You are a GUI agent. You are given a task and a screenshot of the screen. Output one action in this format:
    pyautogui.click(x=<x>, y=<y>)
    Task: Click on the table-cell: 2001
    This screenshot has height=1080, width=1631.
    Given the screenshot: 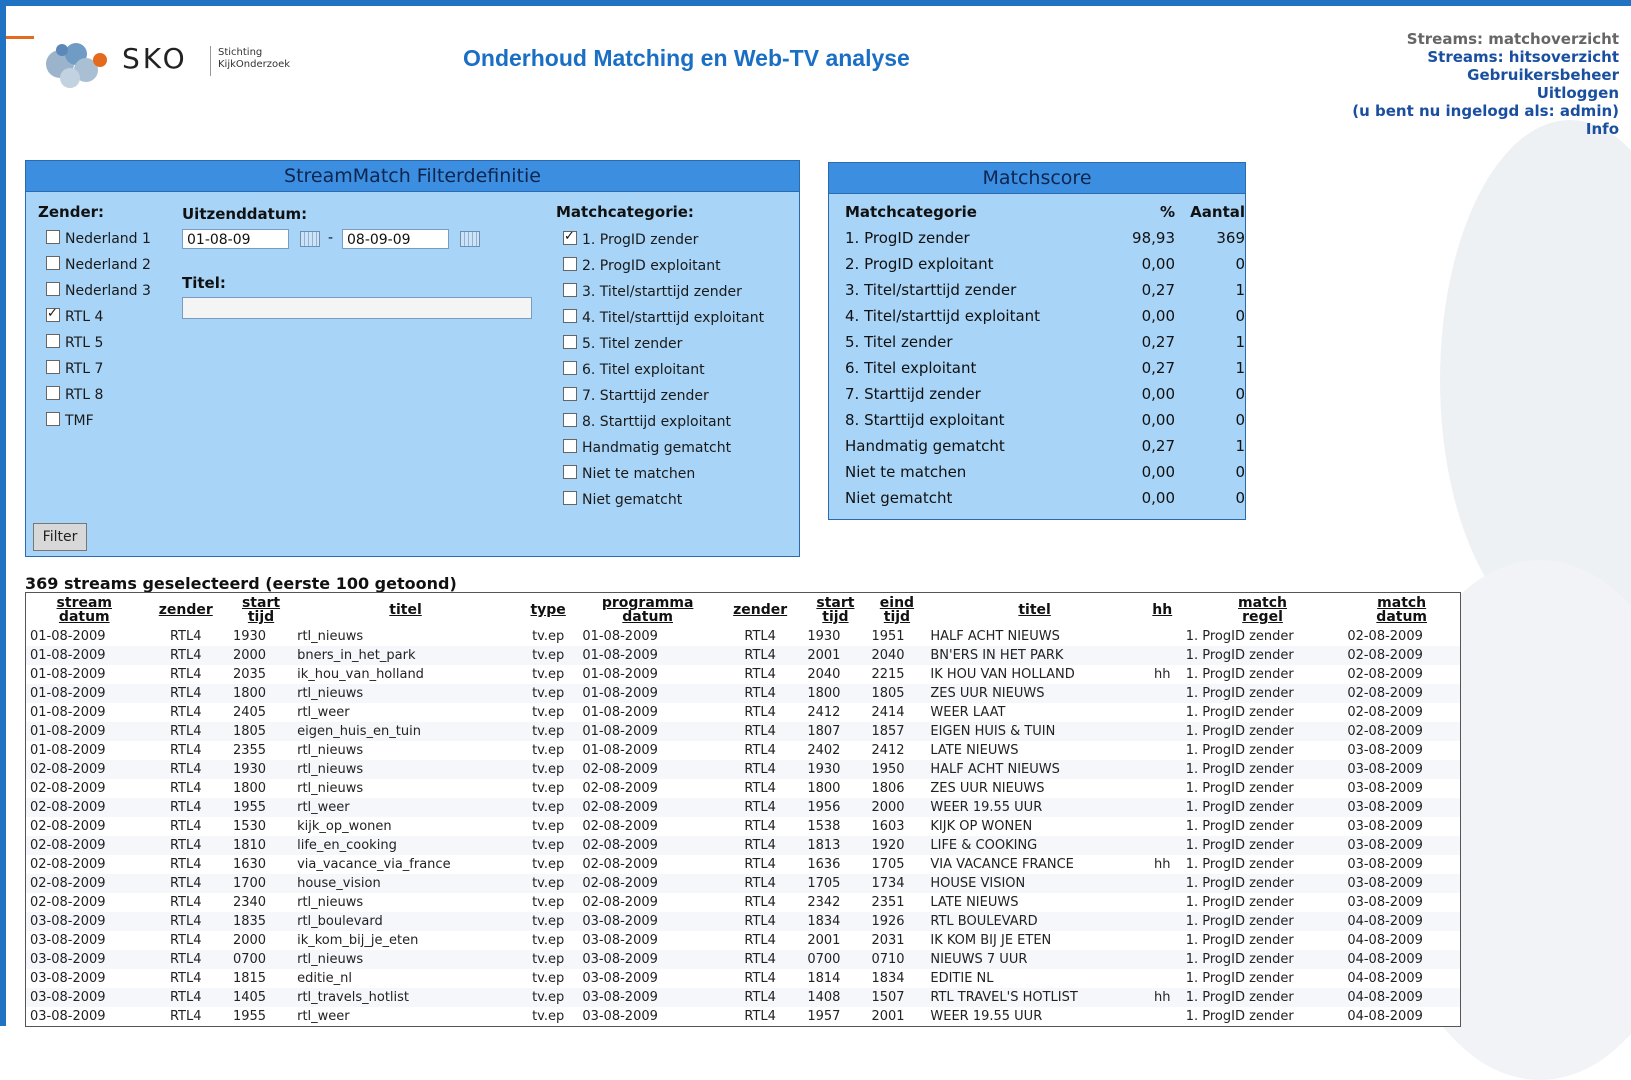 What is the action you would take?
    pyautogui.click(x=824, y=655)
    